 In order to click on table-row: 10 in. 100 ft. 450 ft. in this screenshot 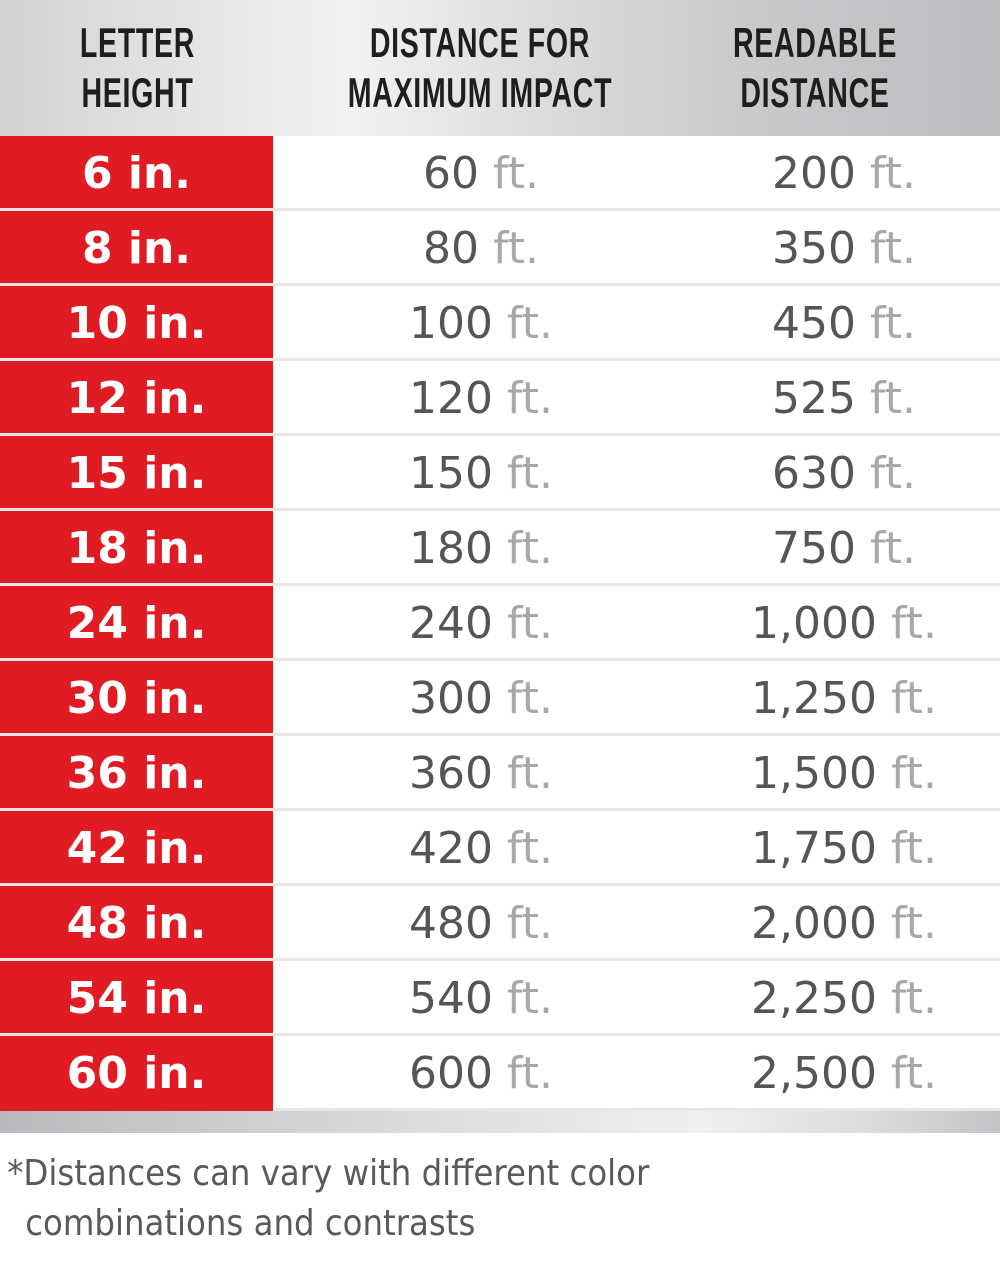, I will do `click(500, 323)`.